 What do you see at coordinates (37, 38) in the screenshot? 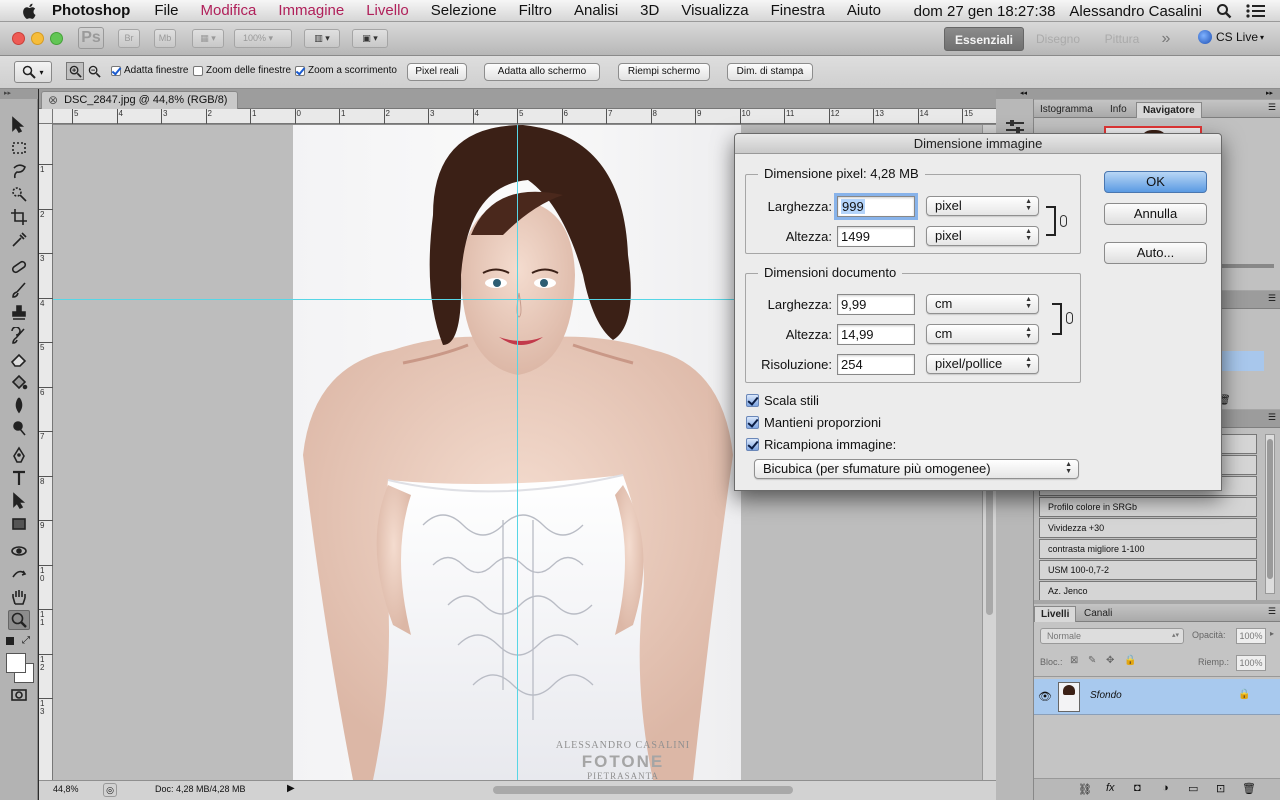
I see `minimize-window-button` at bounding box center [37, 38].